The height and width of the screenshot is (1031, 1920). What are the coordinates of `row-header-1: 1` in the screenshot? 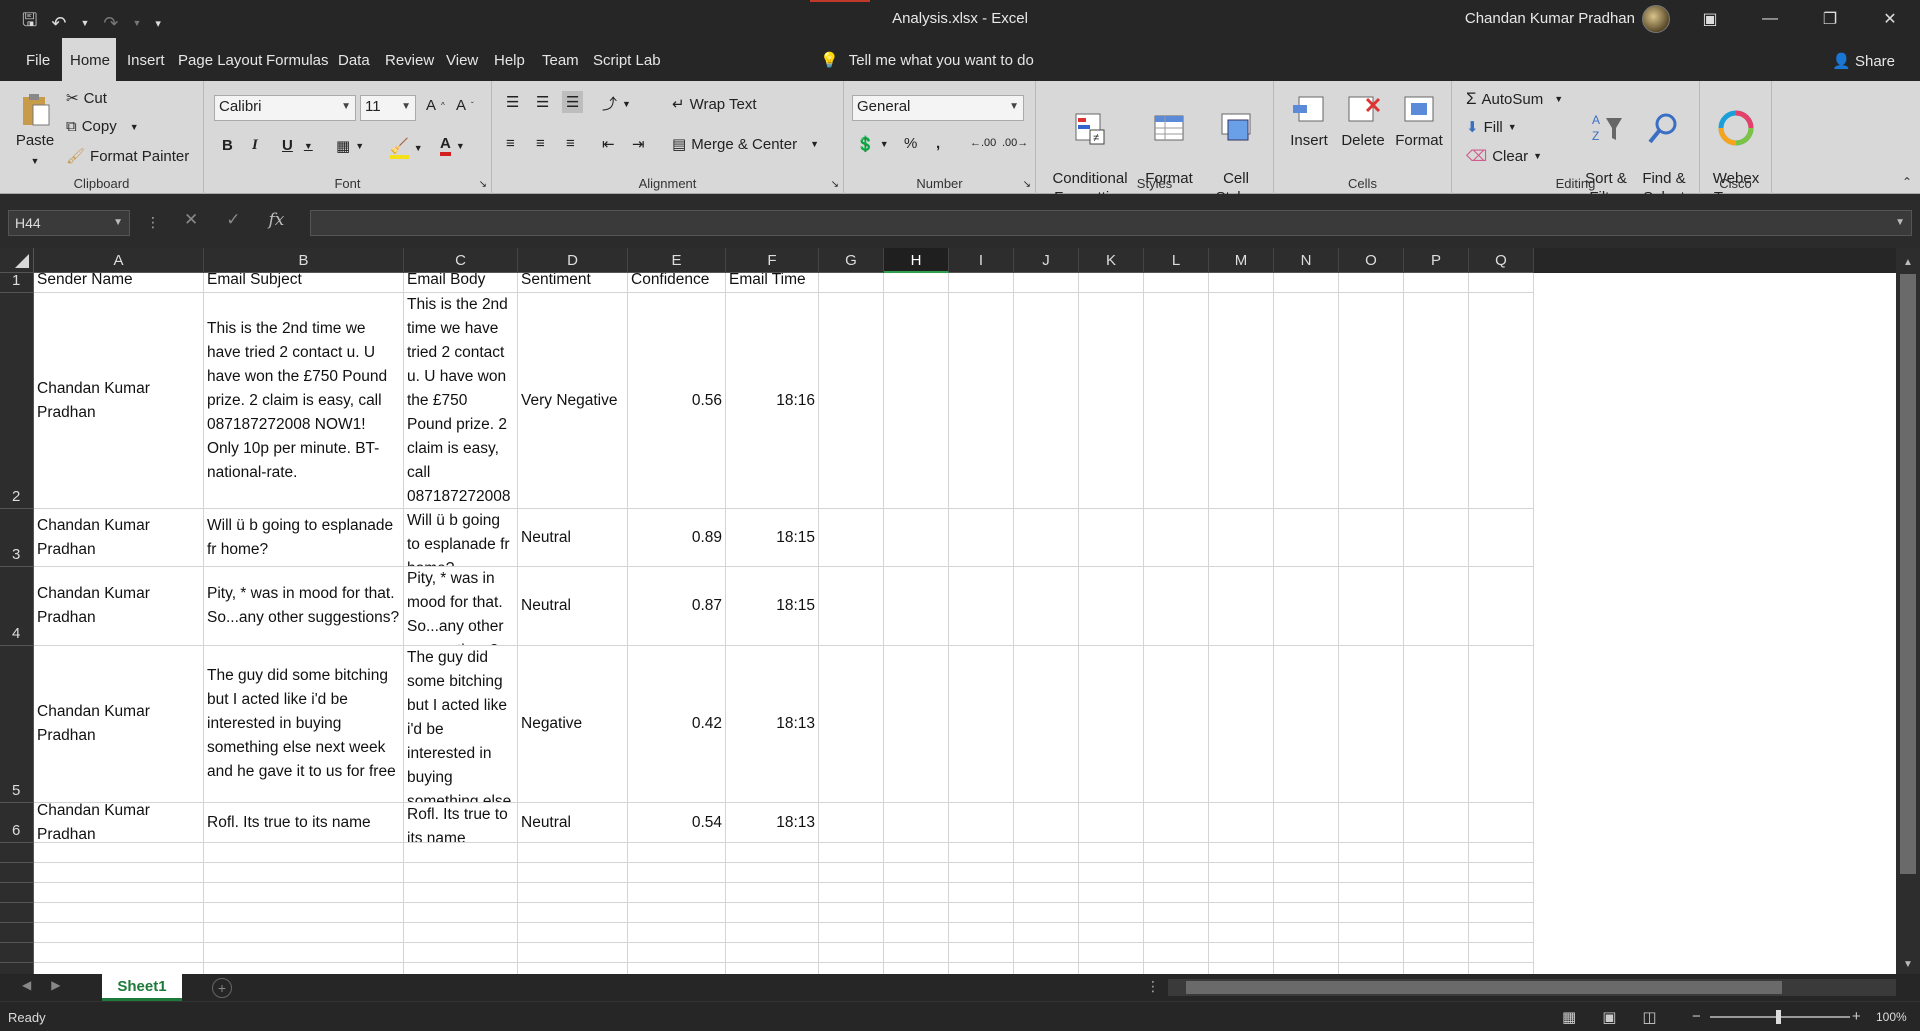 It's located at (17, 282).